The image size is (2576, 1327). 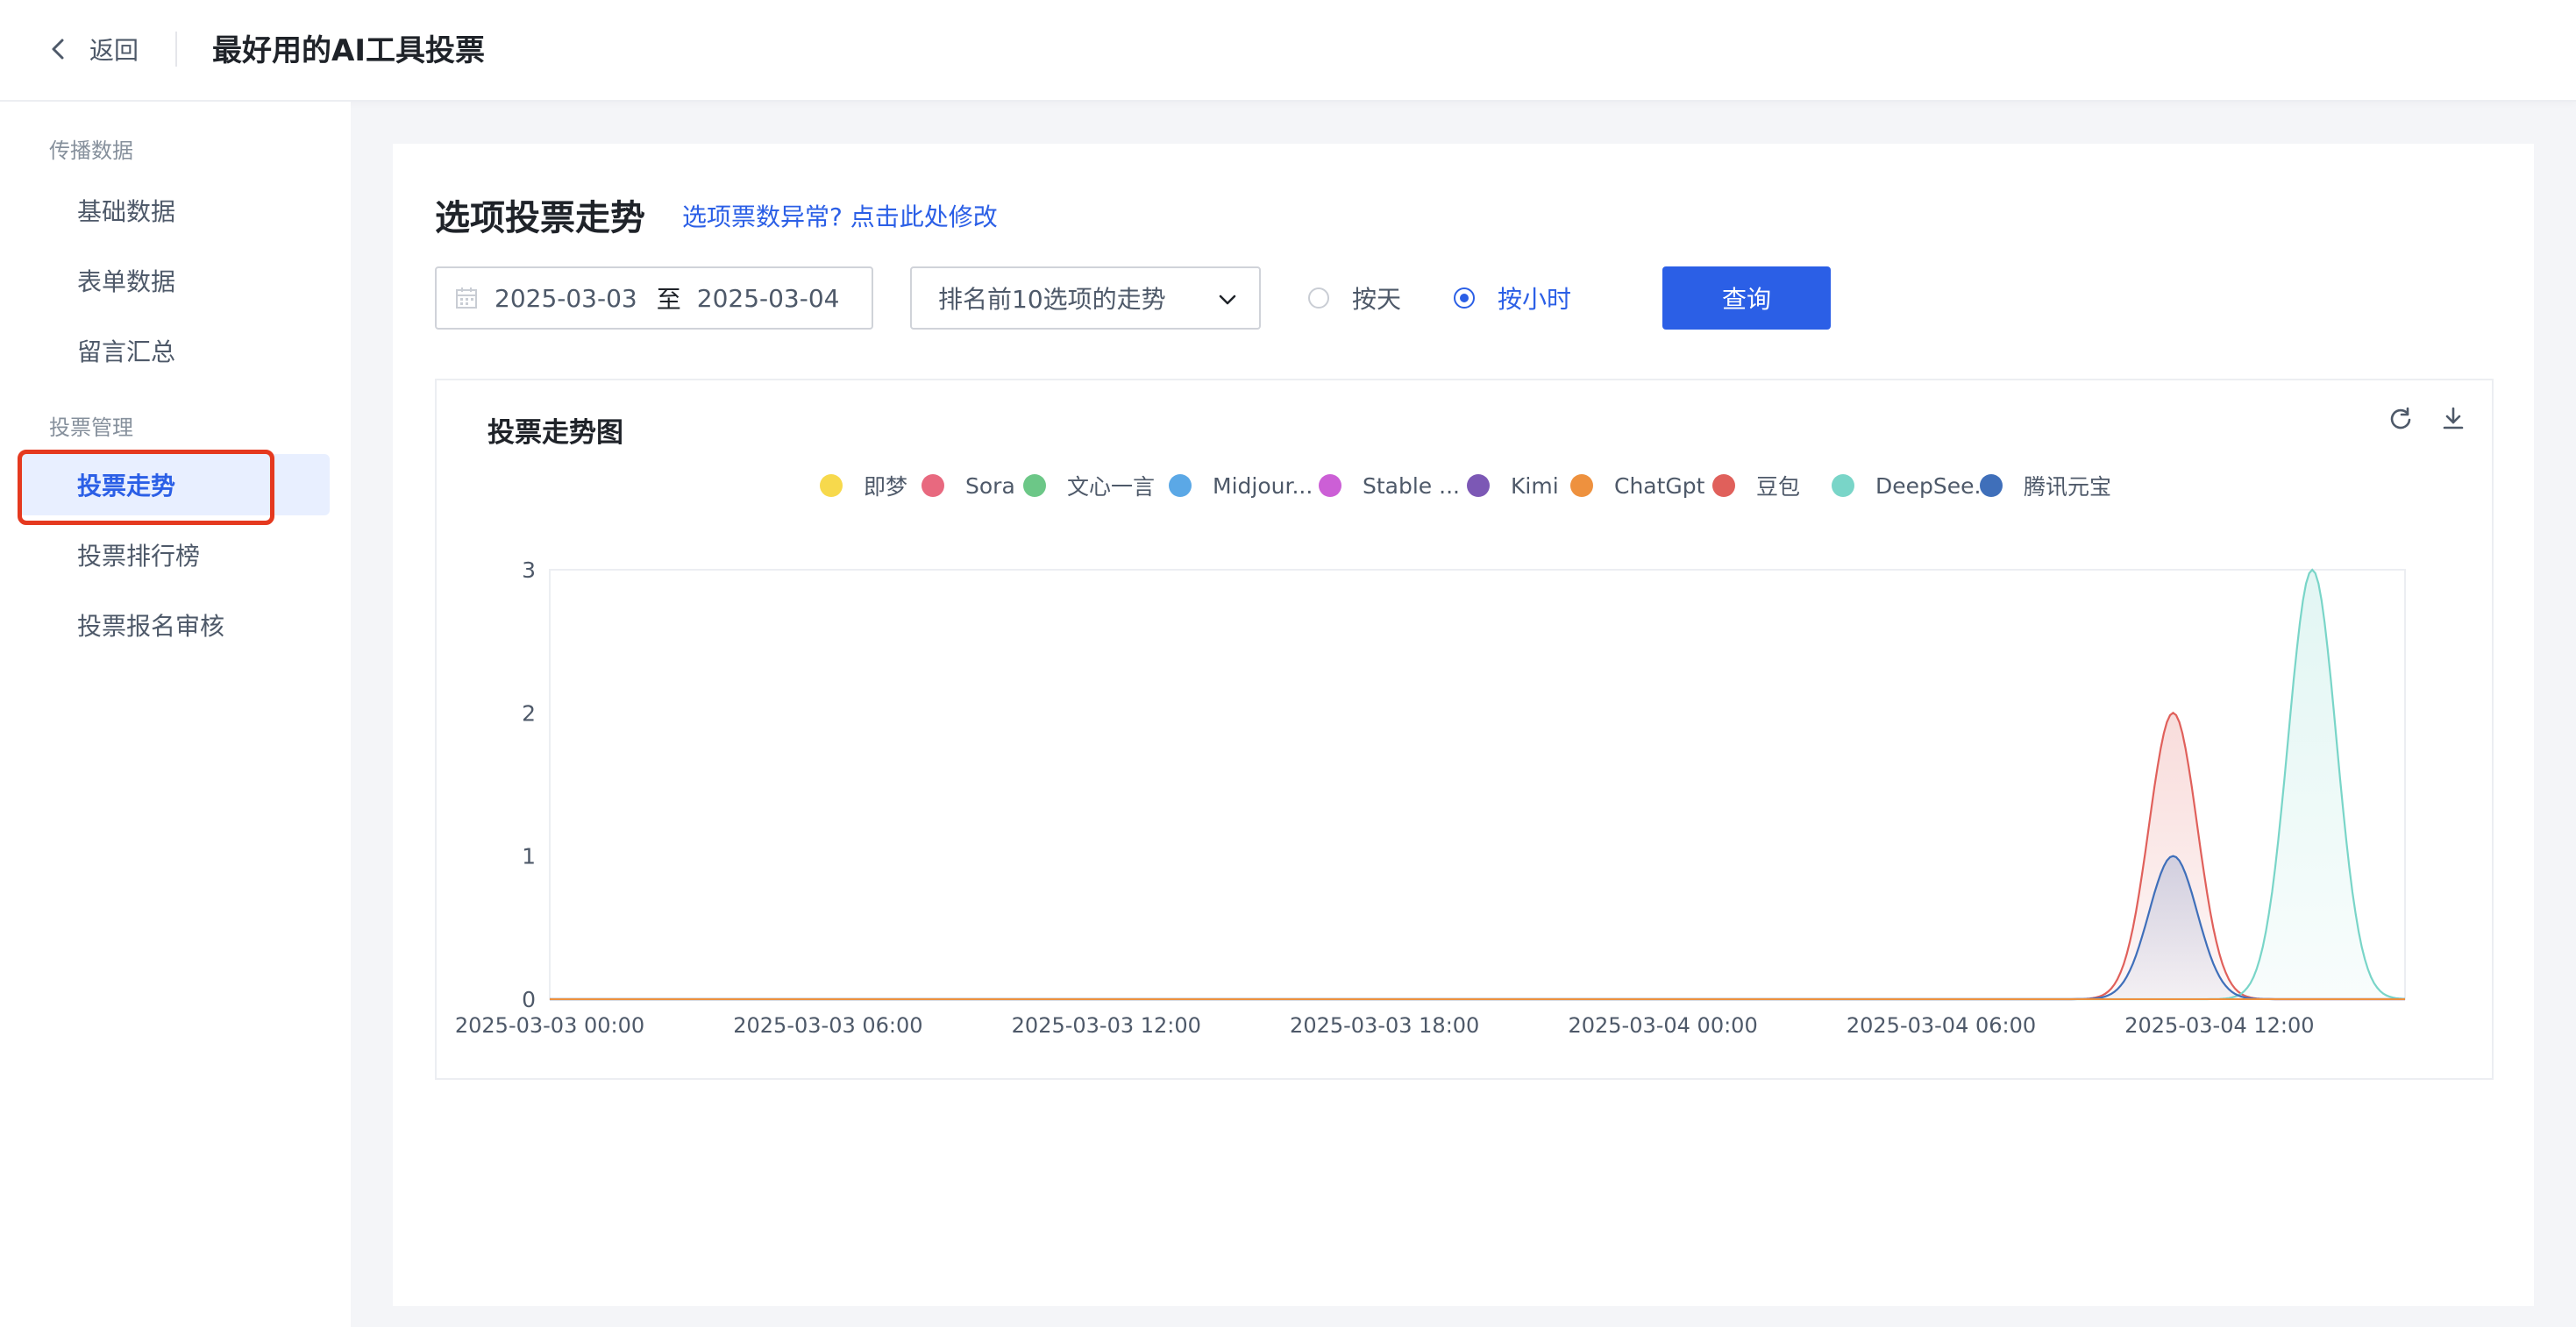 What do you see at coordinates (1377, 299) in the screenshot?
I see `radio-label: 按天` at bounding box center [1377, 299].